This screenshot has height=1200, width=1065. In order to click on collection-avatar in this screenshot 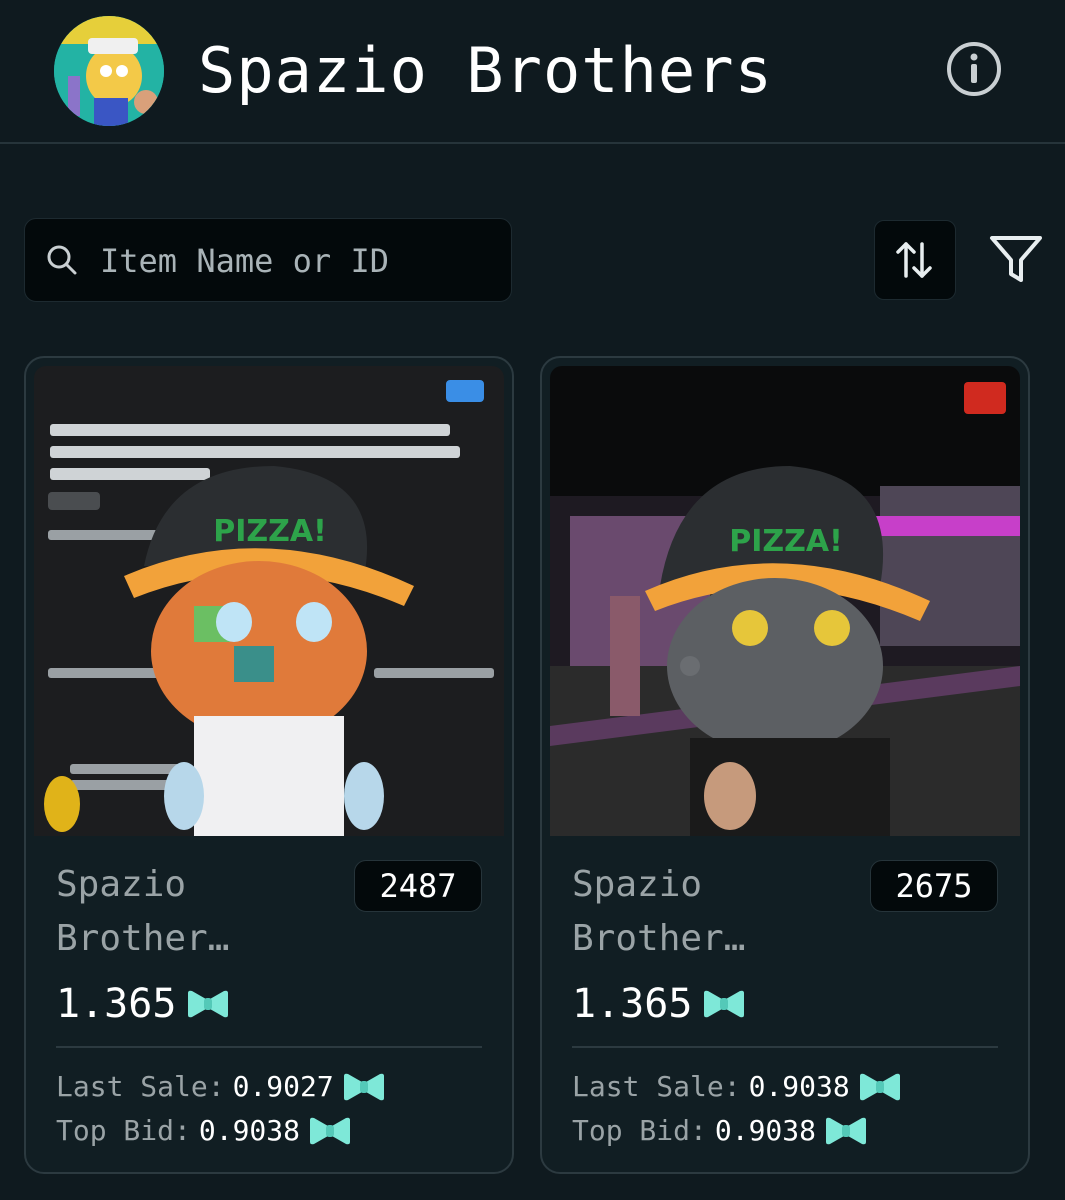, I will do `click(109, 71)`.